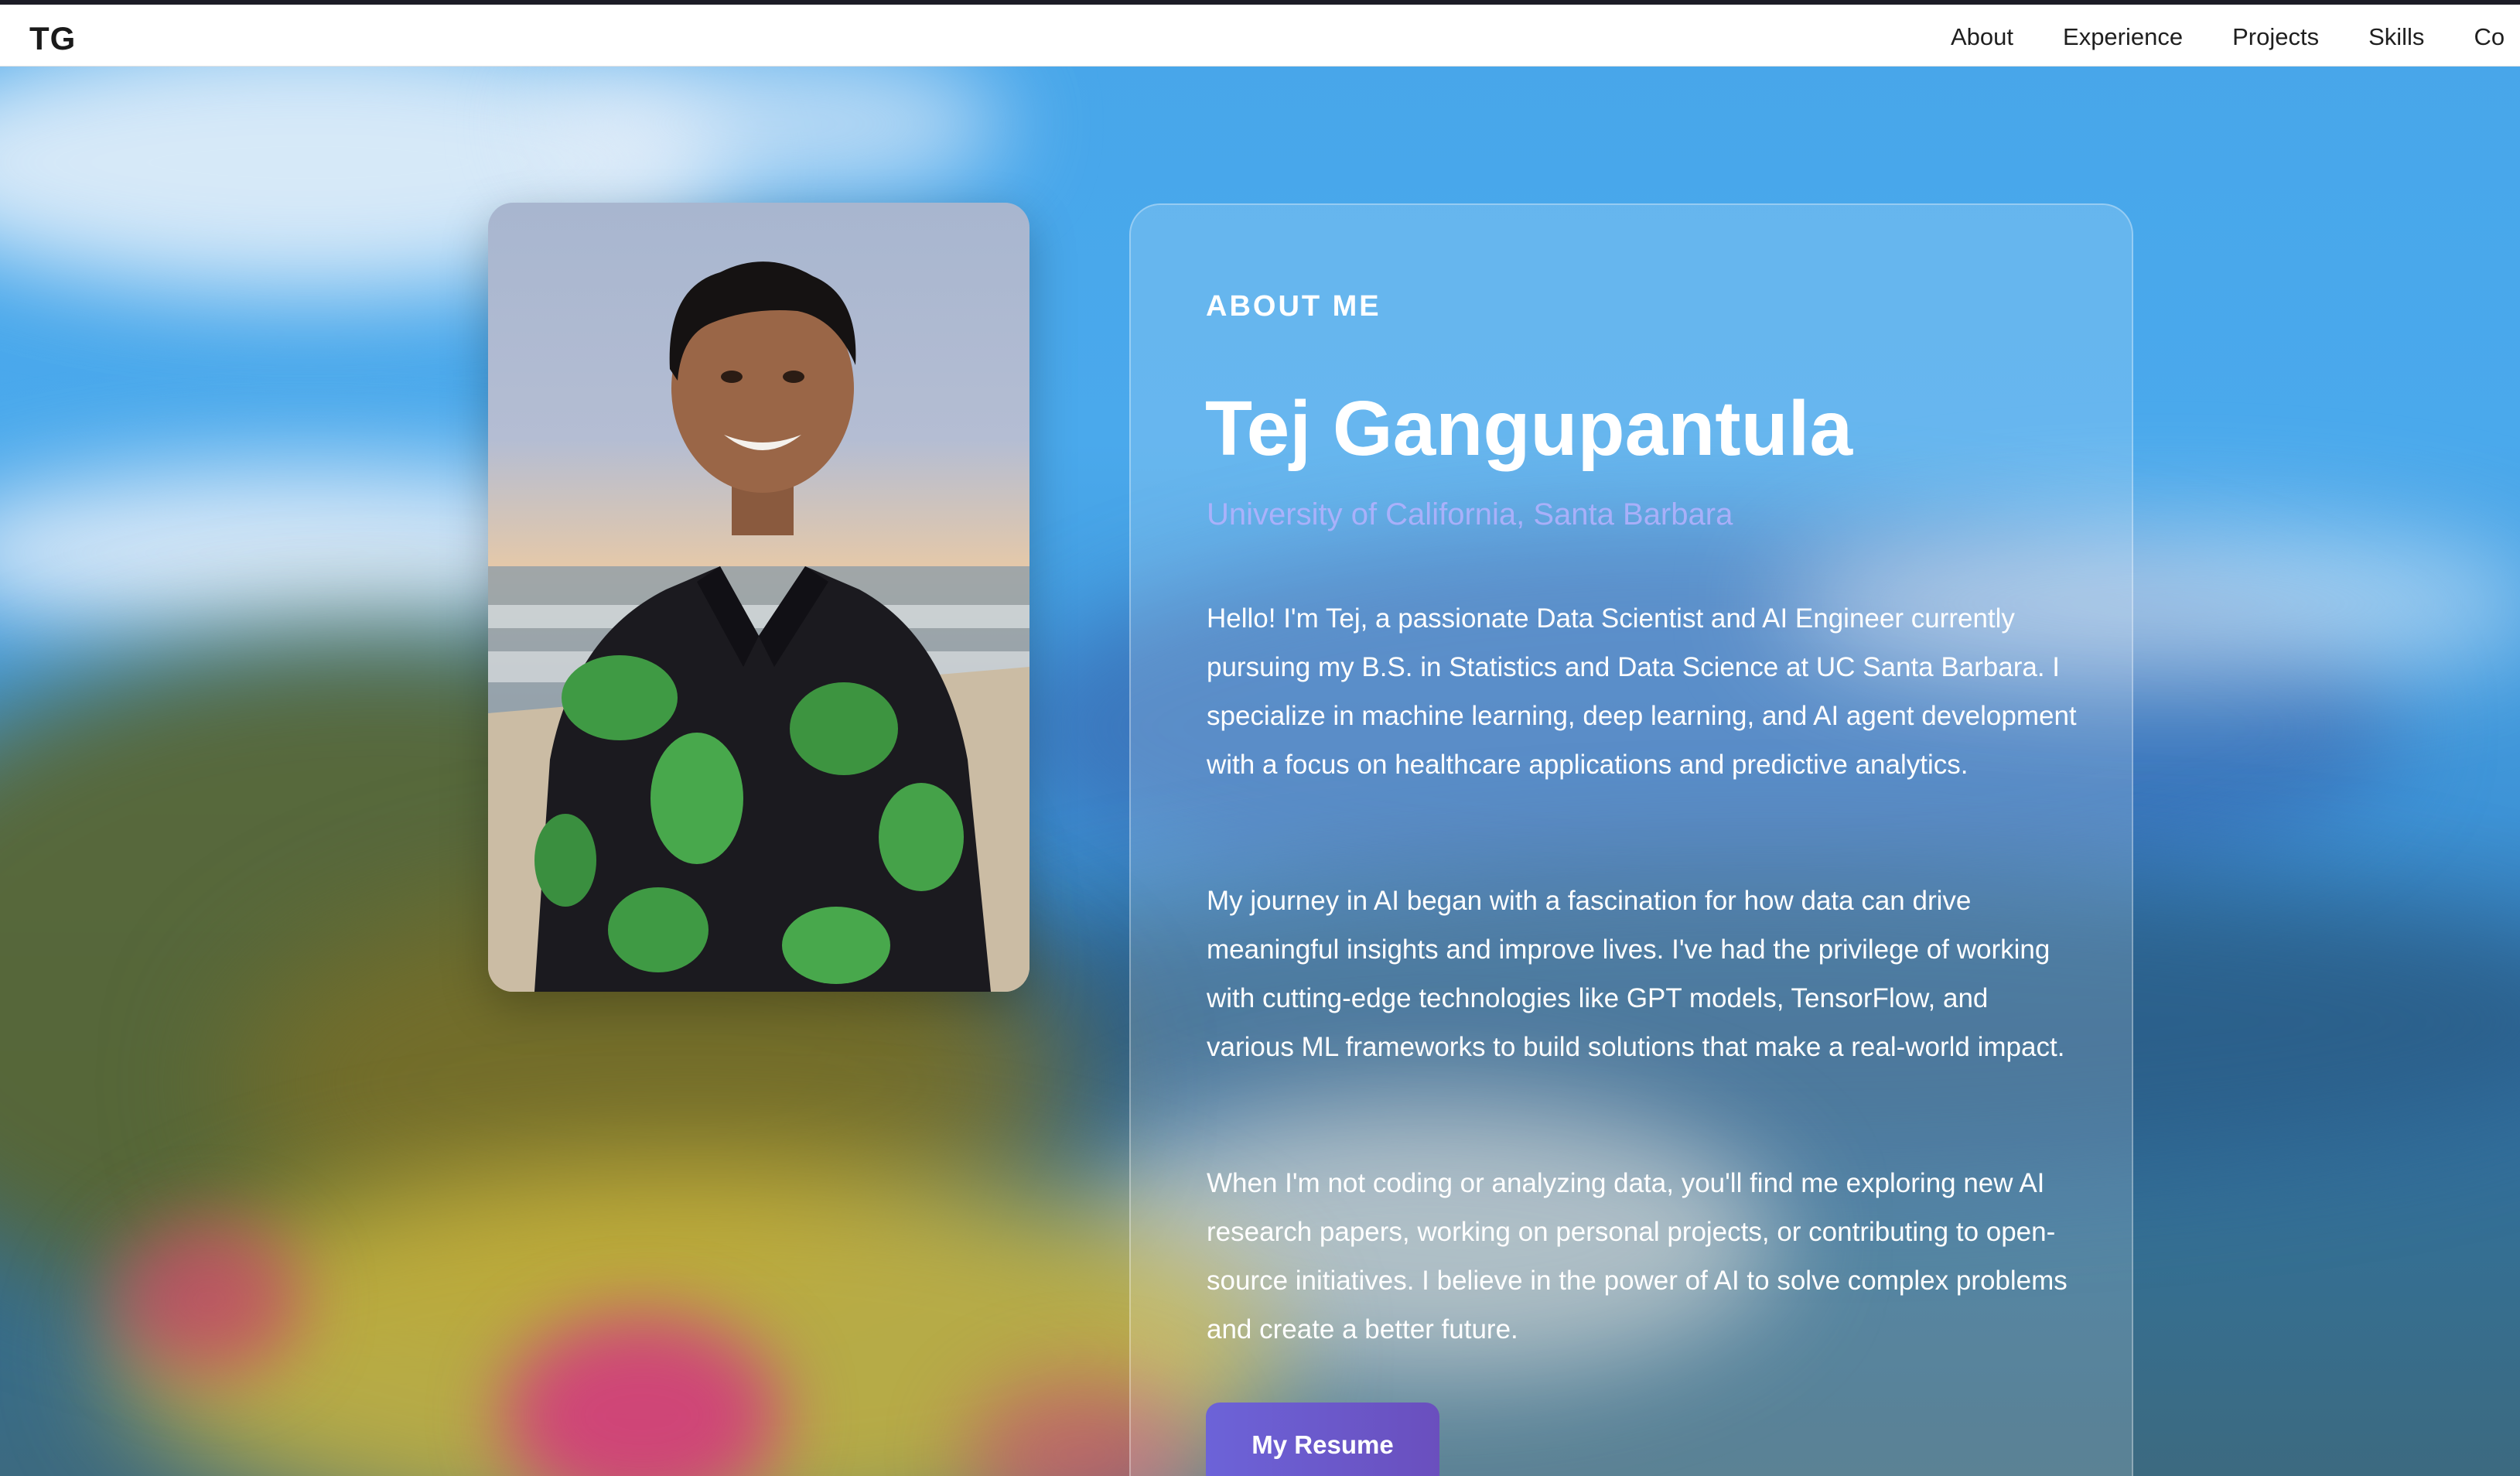 This screenshot has height=1476, width=2520. Describe the element at coordinates (1470, 514) in the screenshot. I see `profile-school: University of California, Santa Barbara` at that location.